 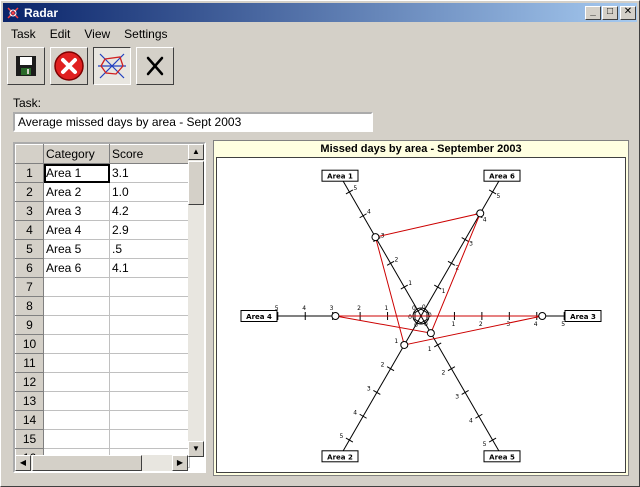 What do you see at coordinates (29, 287) in the screenshot?
I see `row-number: 7` at bounding box center [29, 287].